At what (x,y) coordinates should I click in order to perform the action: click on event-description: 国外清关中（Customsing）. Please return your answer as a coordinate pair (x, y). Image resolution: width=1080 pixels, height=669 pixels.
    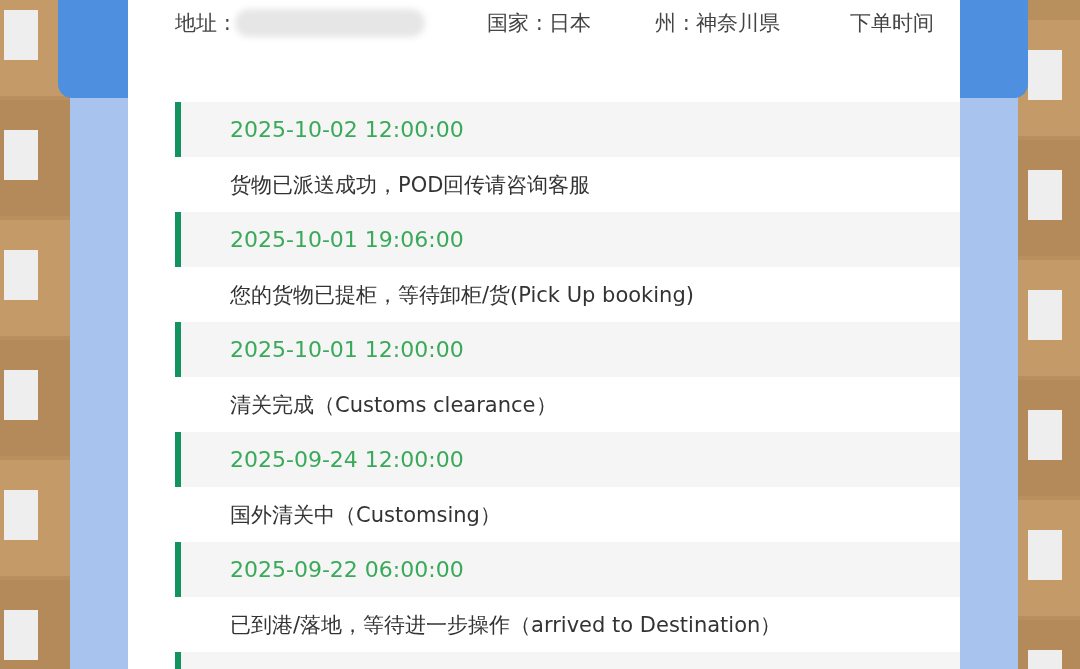
    Looking at the image, I should click on (365, 515).